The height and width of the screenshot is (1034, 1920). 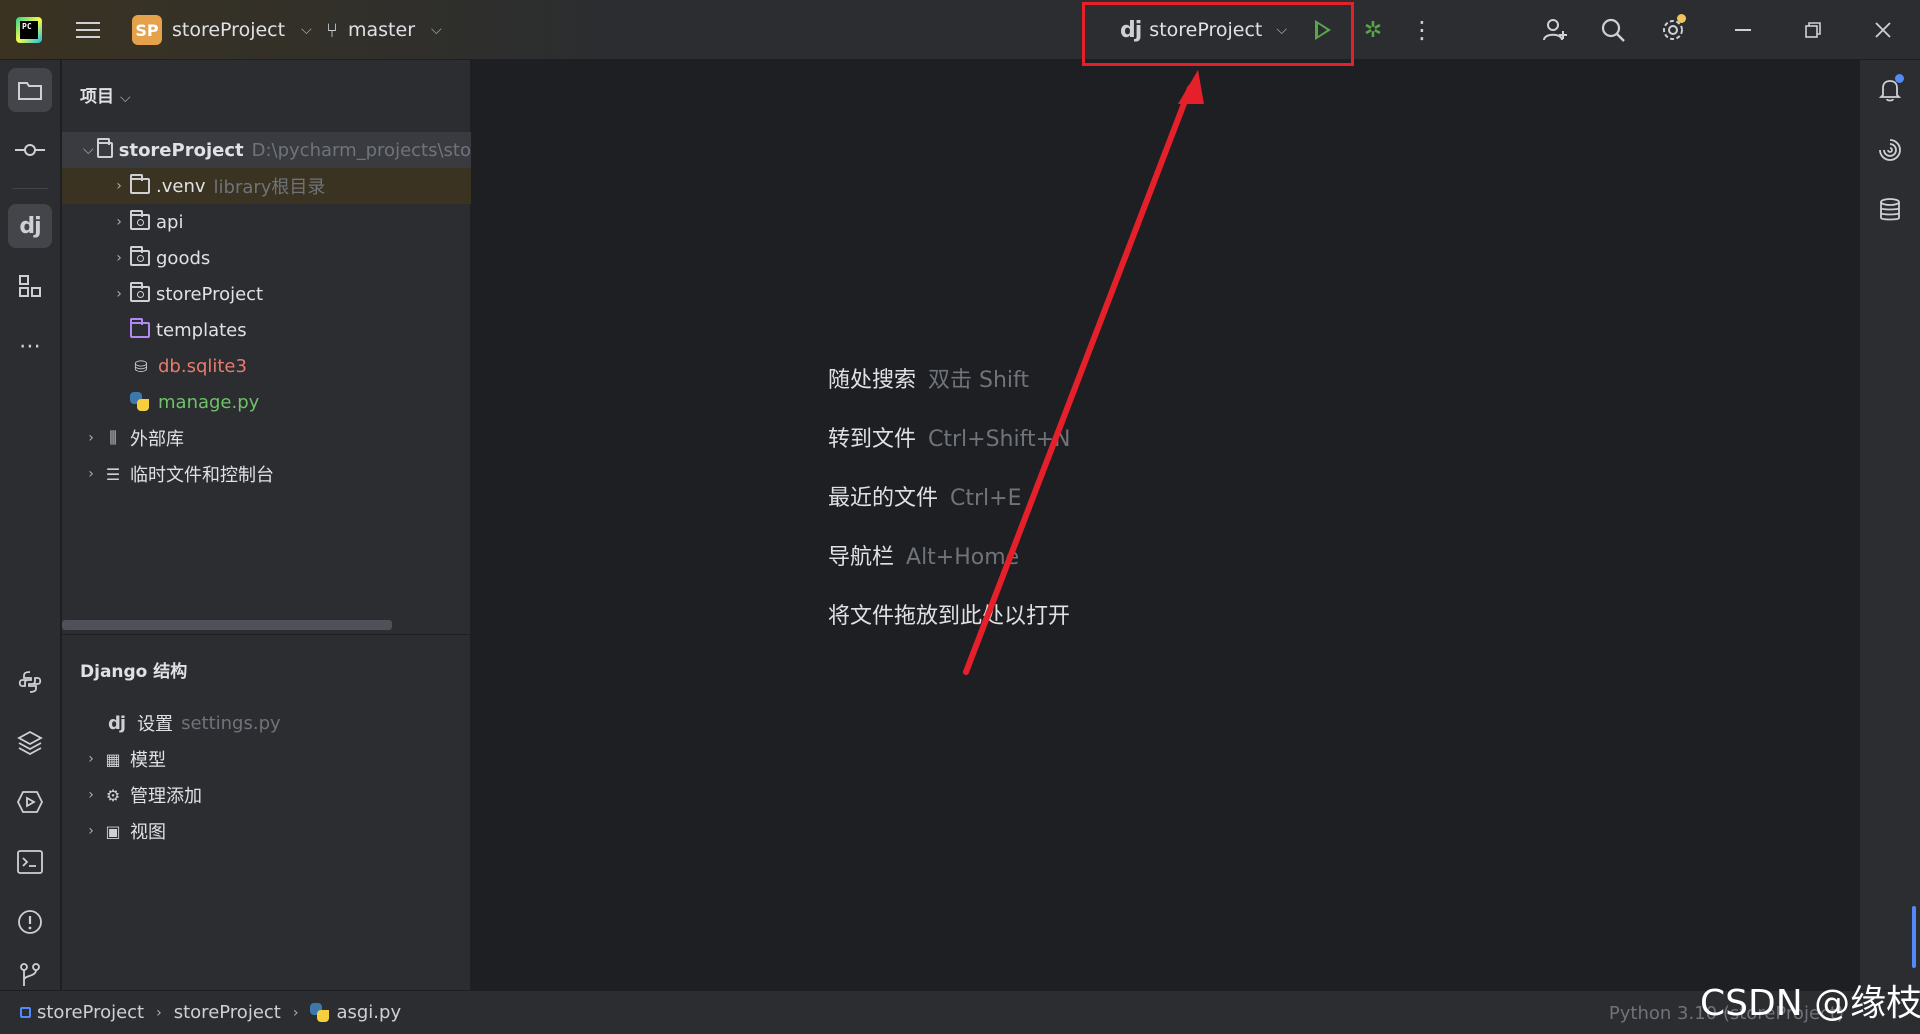 I want to click on database-icon, so click(x=1890, y=209).